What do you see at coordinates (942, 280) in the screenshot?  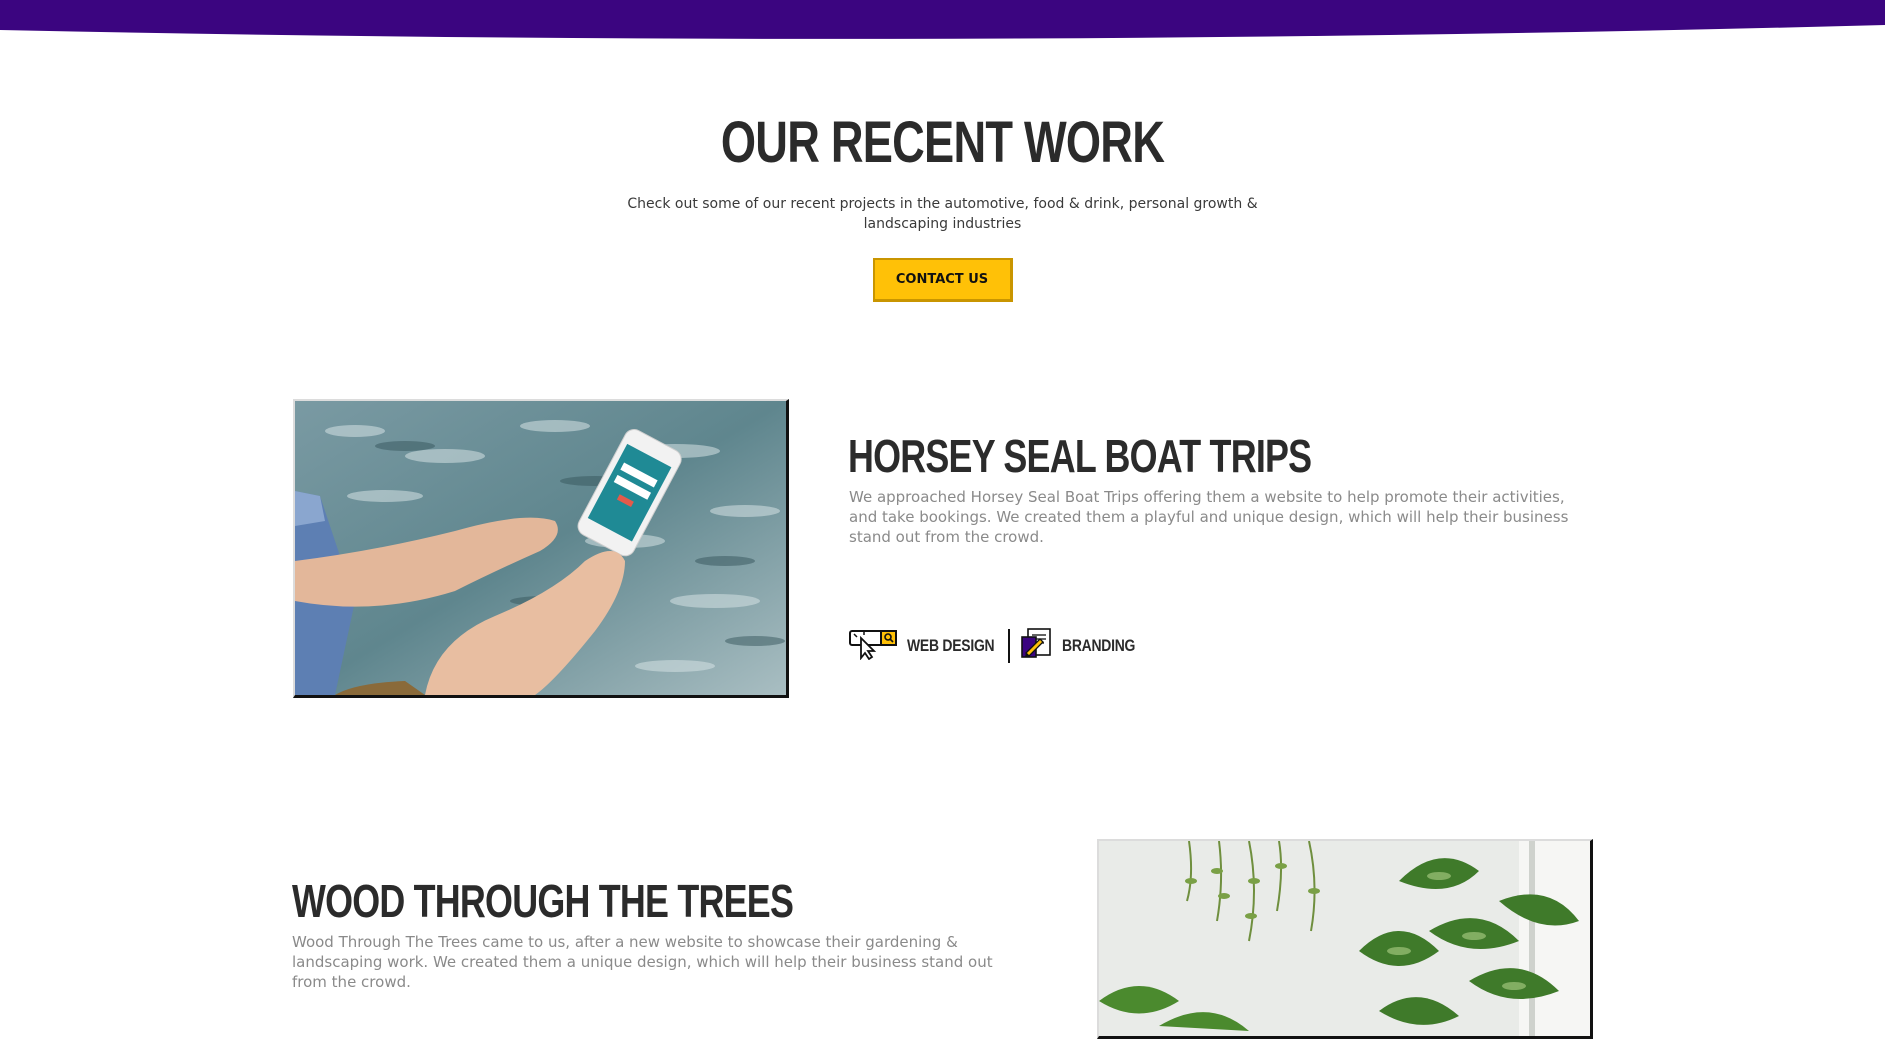 I see `contact-us-button: CONTACT US` at bounding box center [942, 280].